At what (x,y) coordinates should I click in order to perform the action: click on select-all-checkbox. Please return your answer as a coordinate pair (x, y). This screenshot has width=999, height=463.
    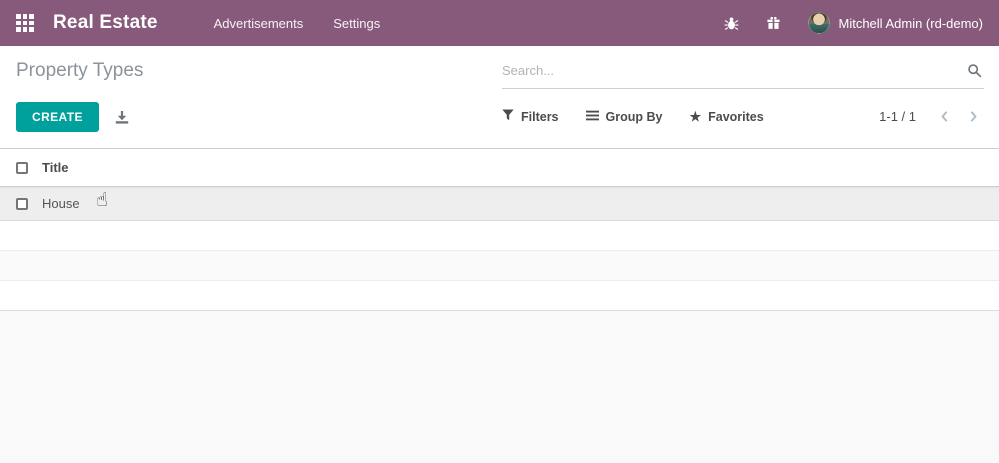
    Looking at the image, I should click on (22, 167).